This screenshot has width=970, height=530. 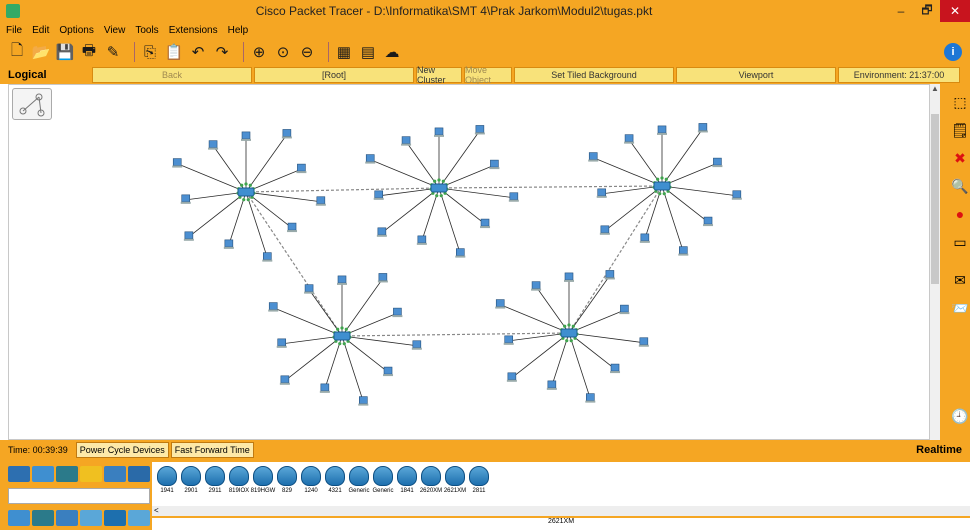 I want to click on switch-icon, so click(x=246, y=192).